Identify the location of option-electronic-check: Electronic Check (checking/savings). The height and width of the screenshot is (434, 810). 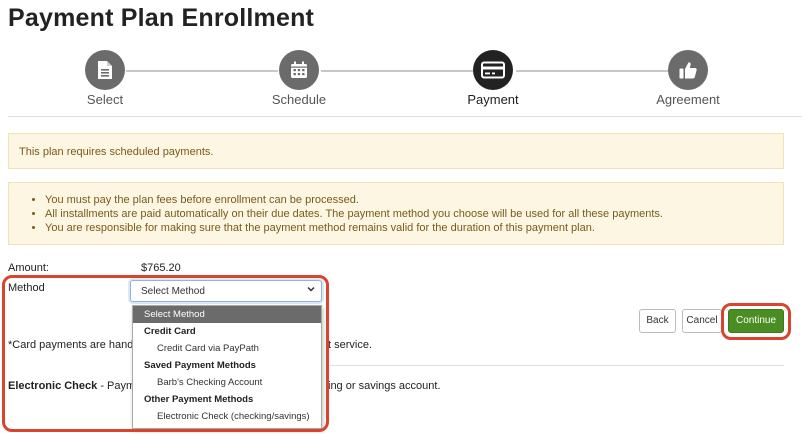
(227, 416).